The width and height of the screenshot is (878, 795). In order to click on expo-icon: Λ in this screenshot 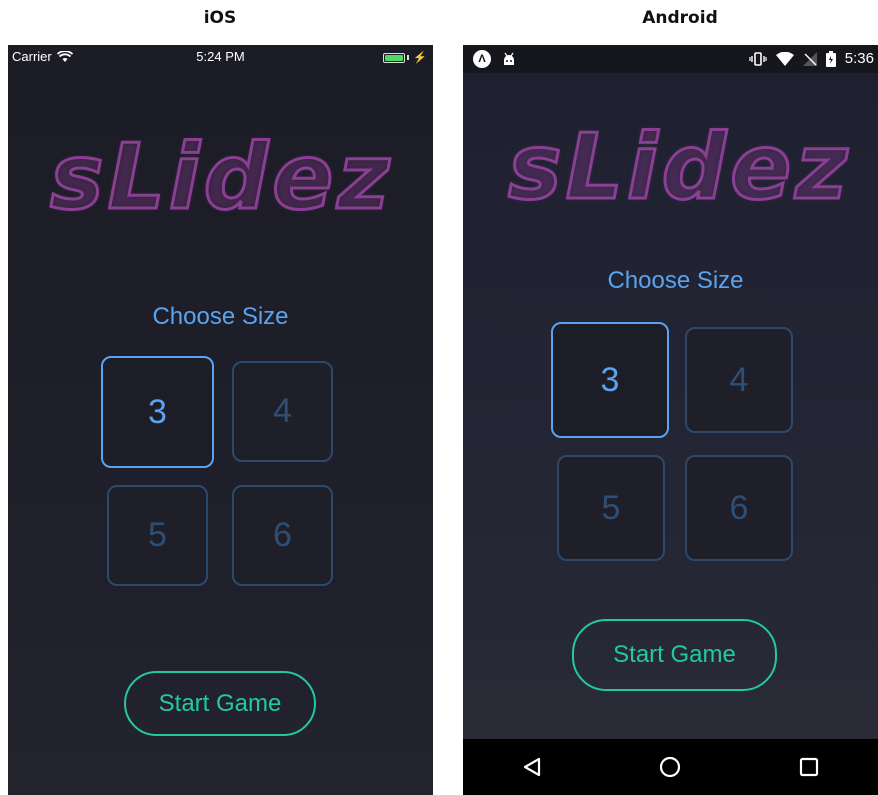, I will do `click(482, 59)`.